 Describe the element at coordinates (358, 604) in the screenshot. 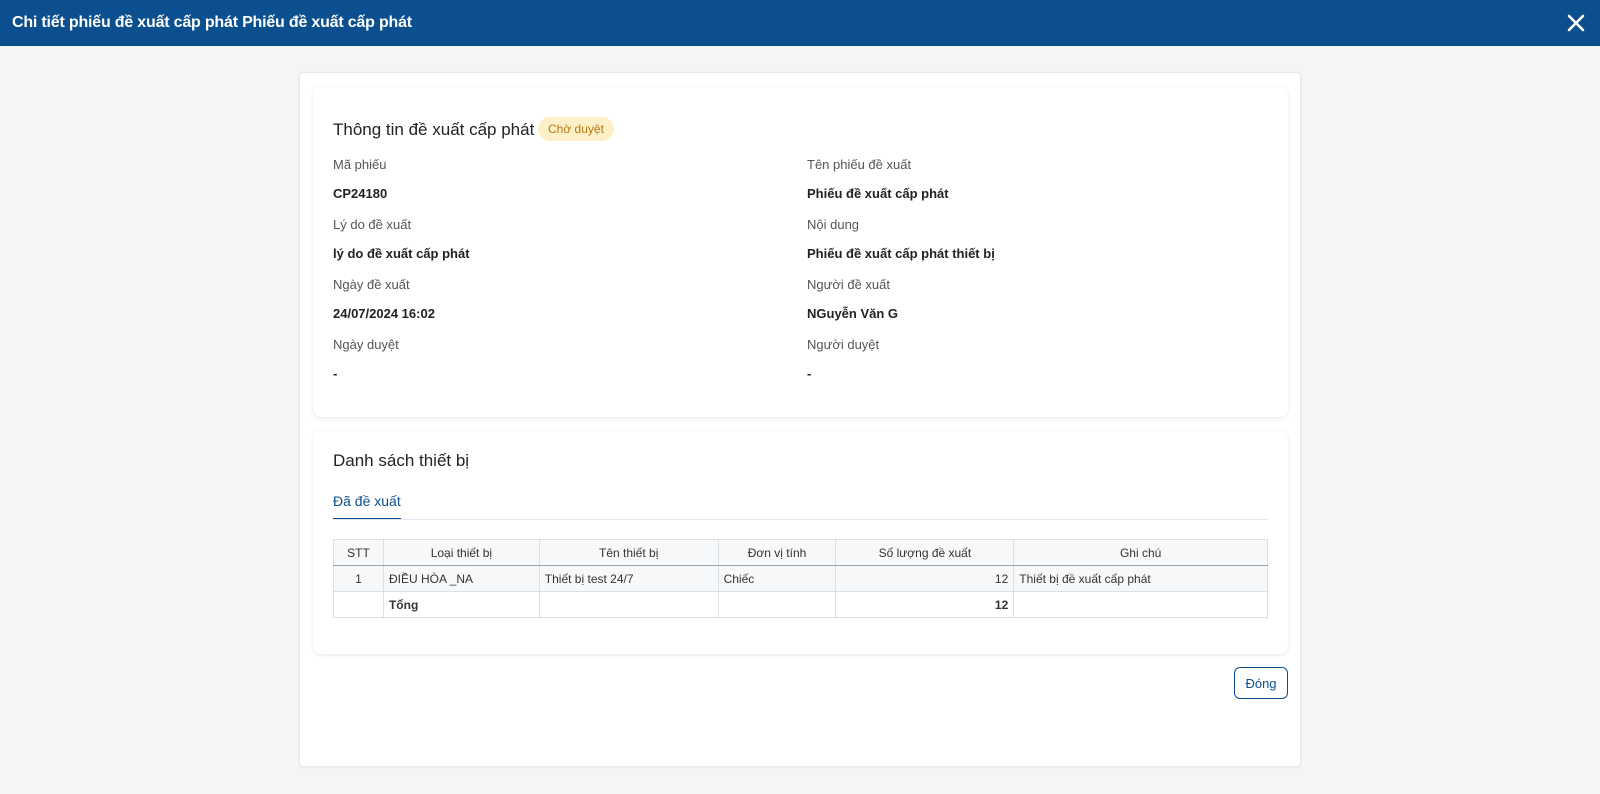

I see `total-stt-cell` at that location.